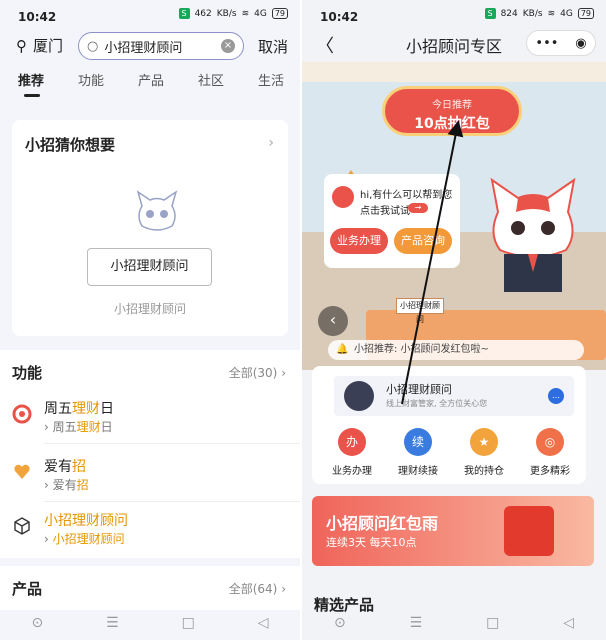 The height and width of the screenshot is (640, 606). Describe the element at coordinates (533, 234) in the screenshot. I see `mascot-cat-icon` at that location.